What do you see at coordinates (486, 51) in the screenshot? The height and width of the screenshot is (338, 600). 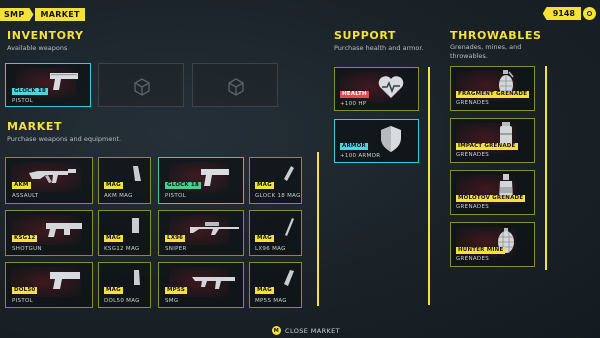 I see `throwables-subtitle: Grenades, mines, and throwables.` at bounding box center [486, 51].